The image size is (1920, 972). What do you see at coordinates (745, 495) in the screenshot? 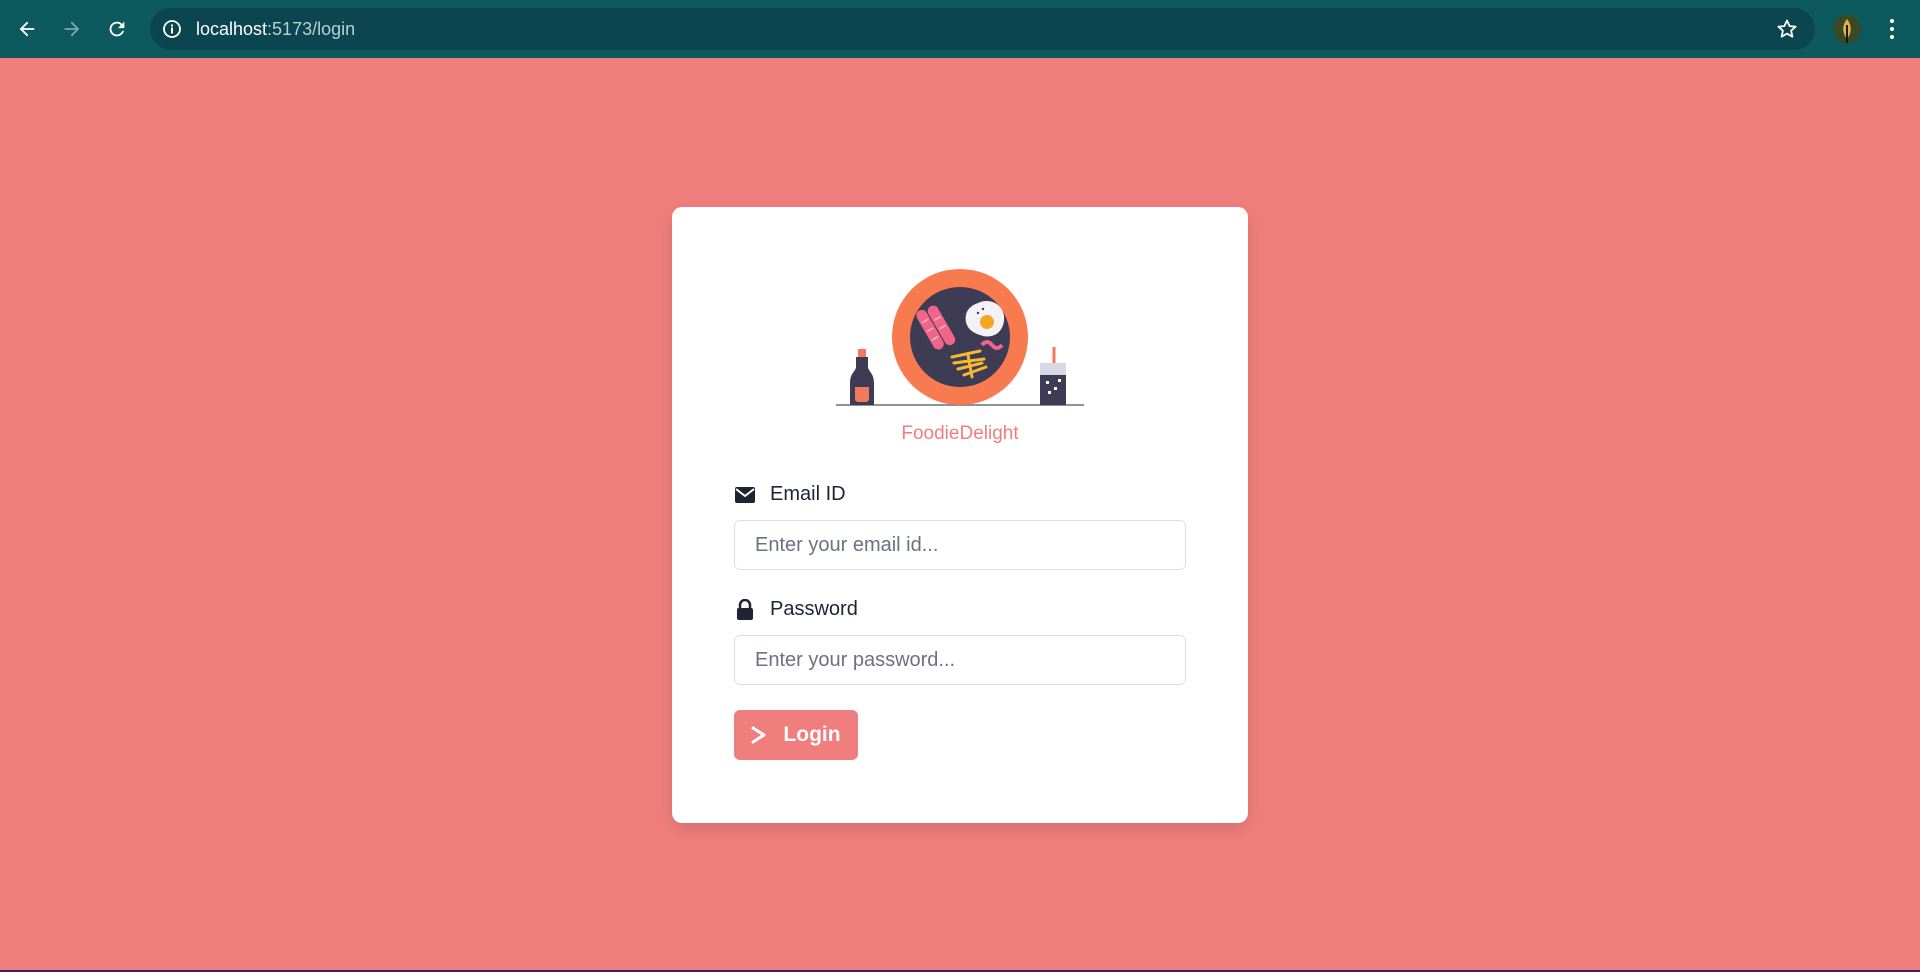
I see `envelope-icon` at bounding box center [745, 495].